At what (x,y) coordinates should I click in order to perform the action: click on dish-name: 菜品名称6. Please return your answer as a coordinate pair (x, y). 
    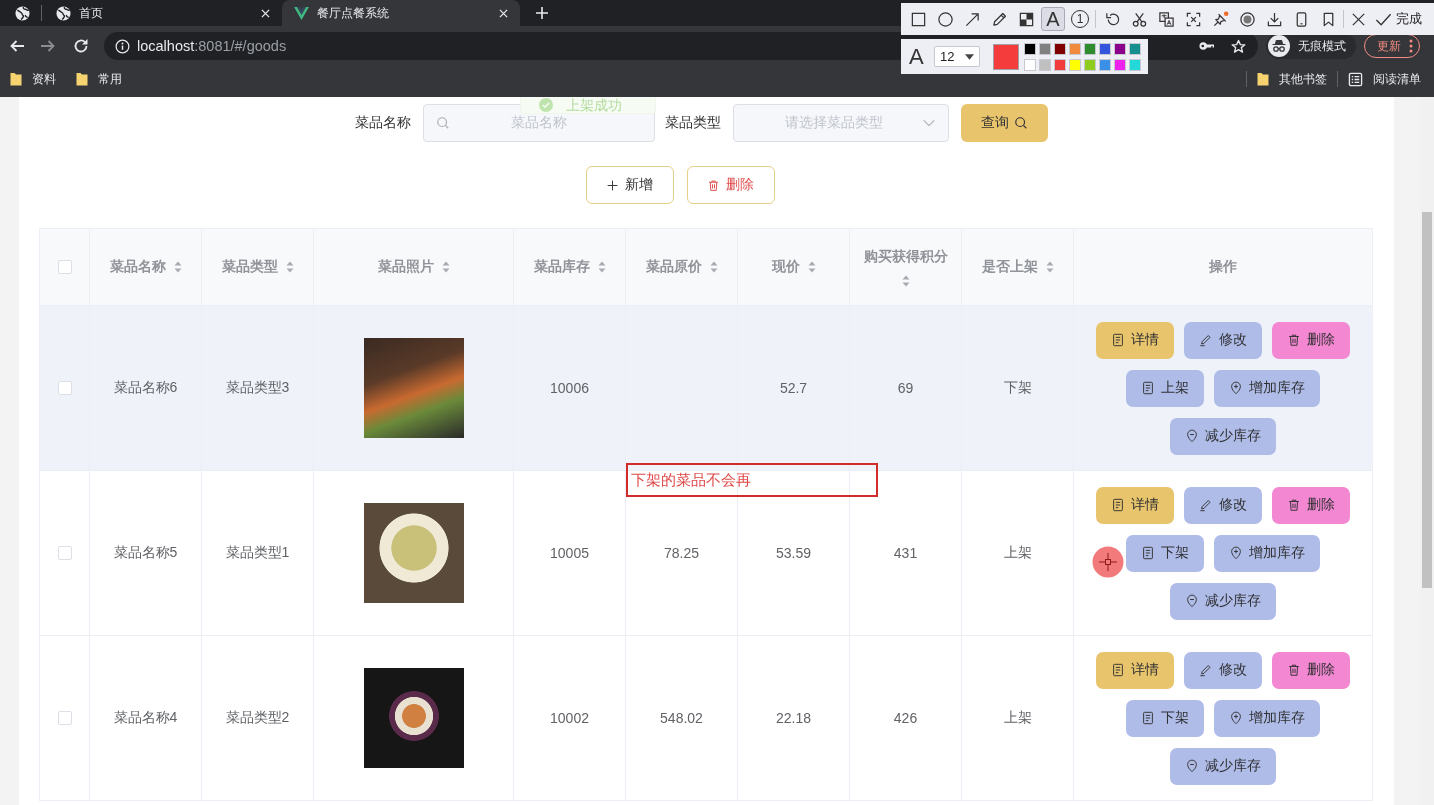
    Looking at the image, I should click on (145, 388).